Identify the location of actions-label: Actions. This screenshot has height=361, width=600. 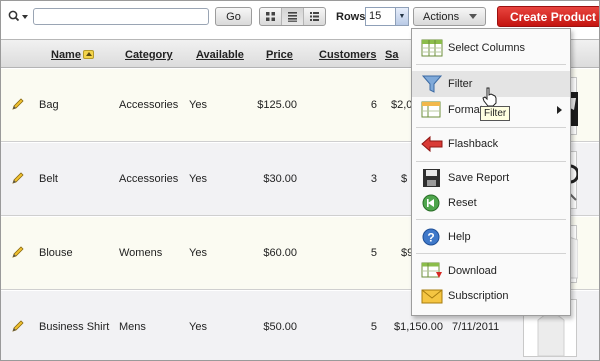
(441, 16).